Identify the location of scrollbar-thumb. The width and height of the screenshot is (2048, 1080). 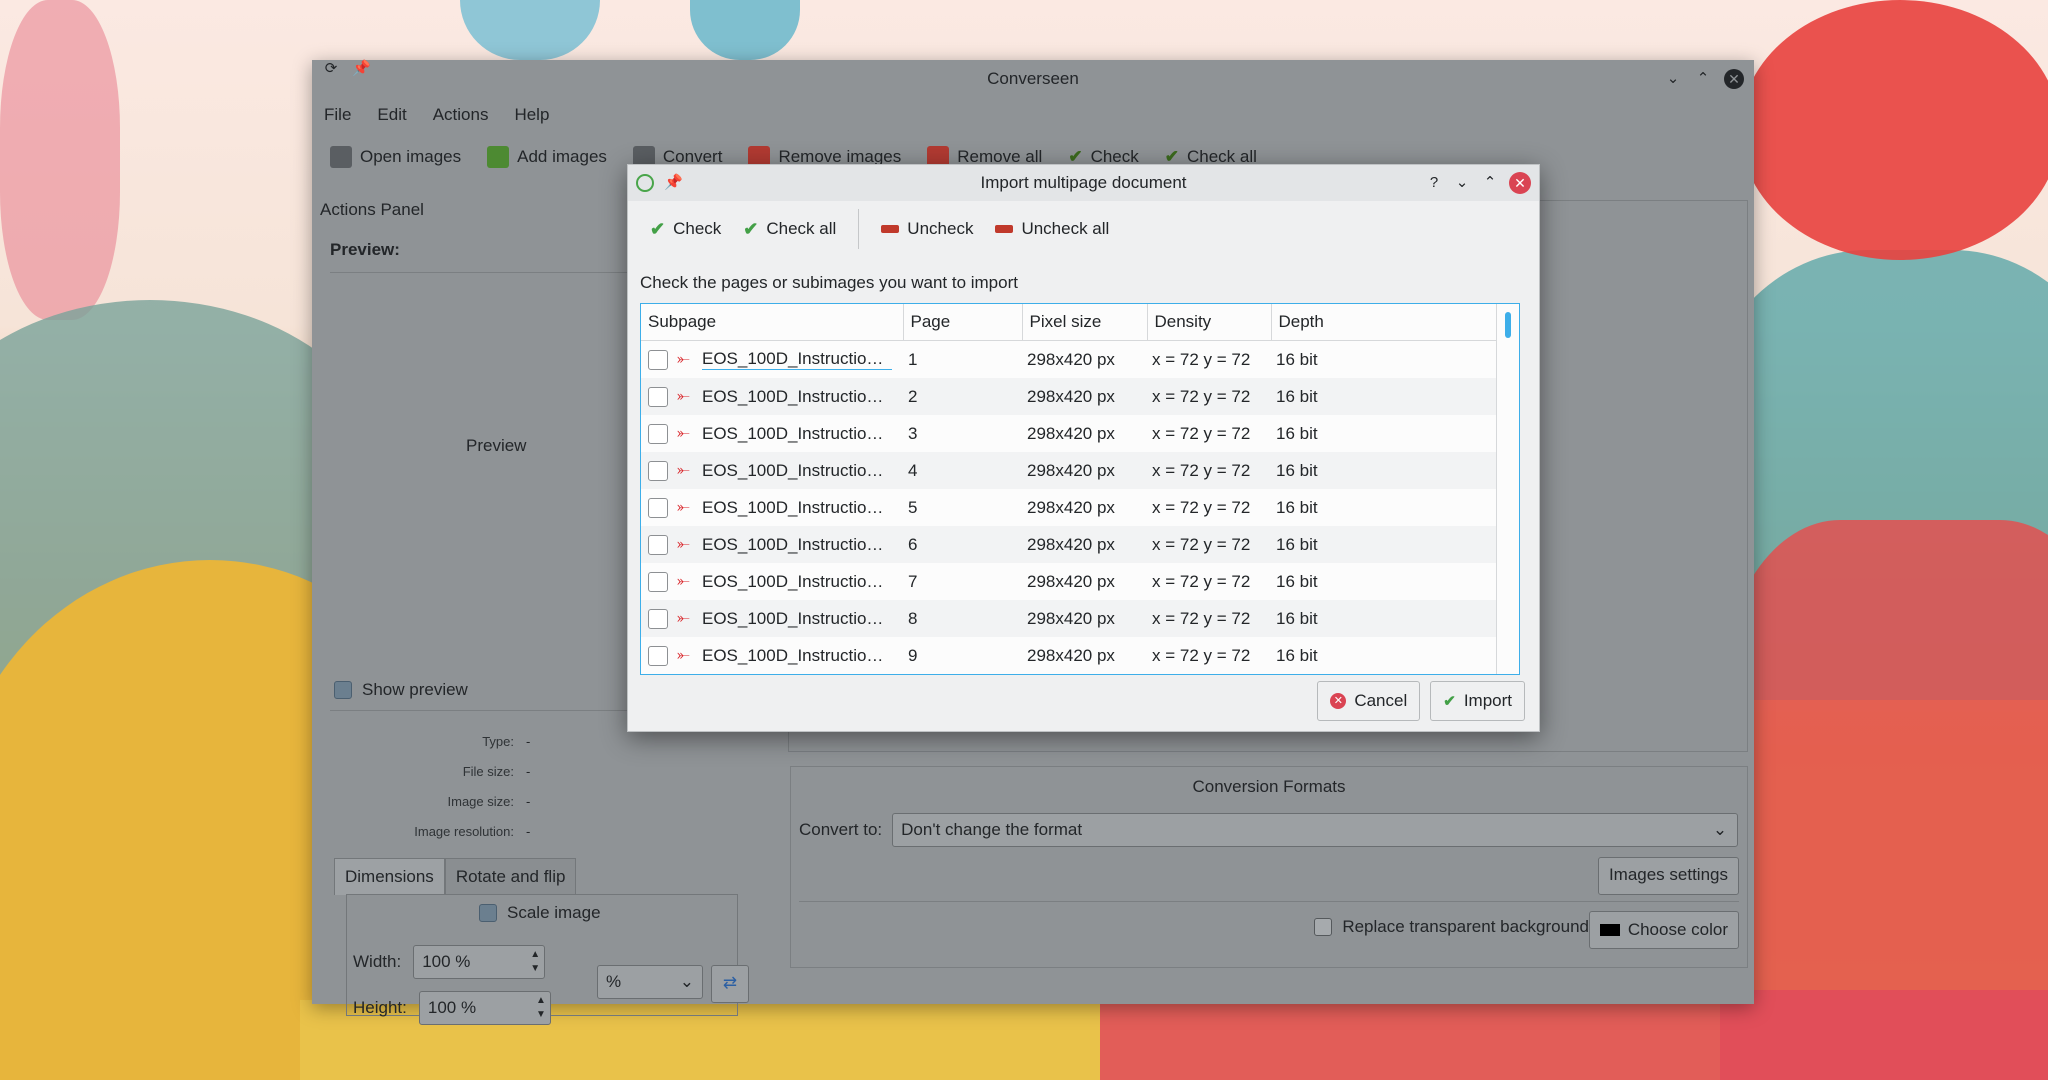
(1508, 325).